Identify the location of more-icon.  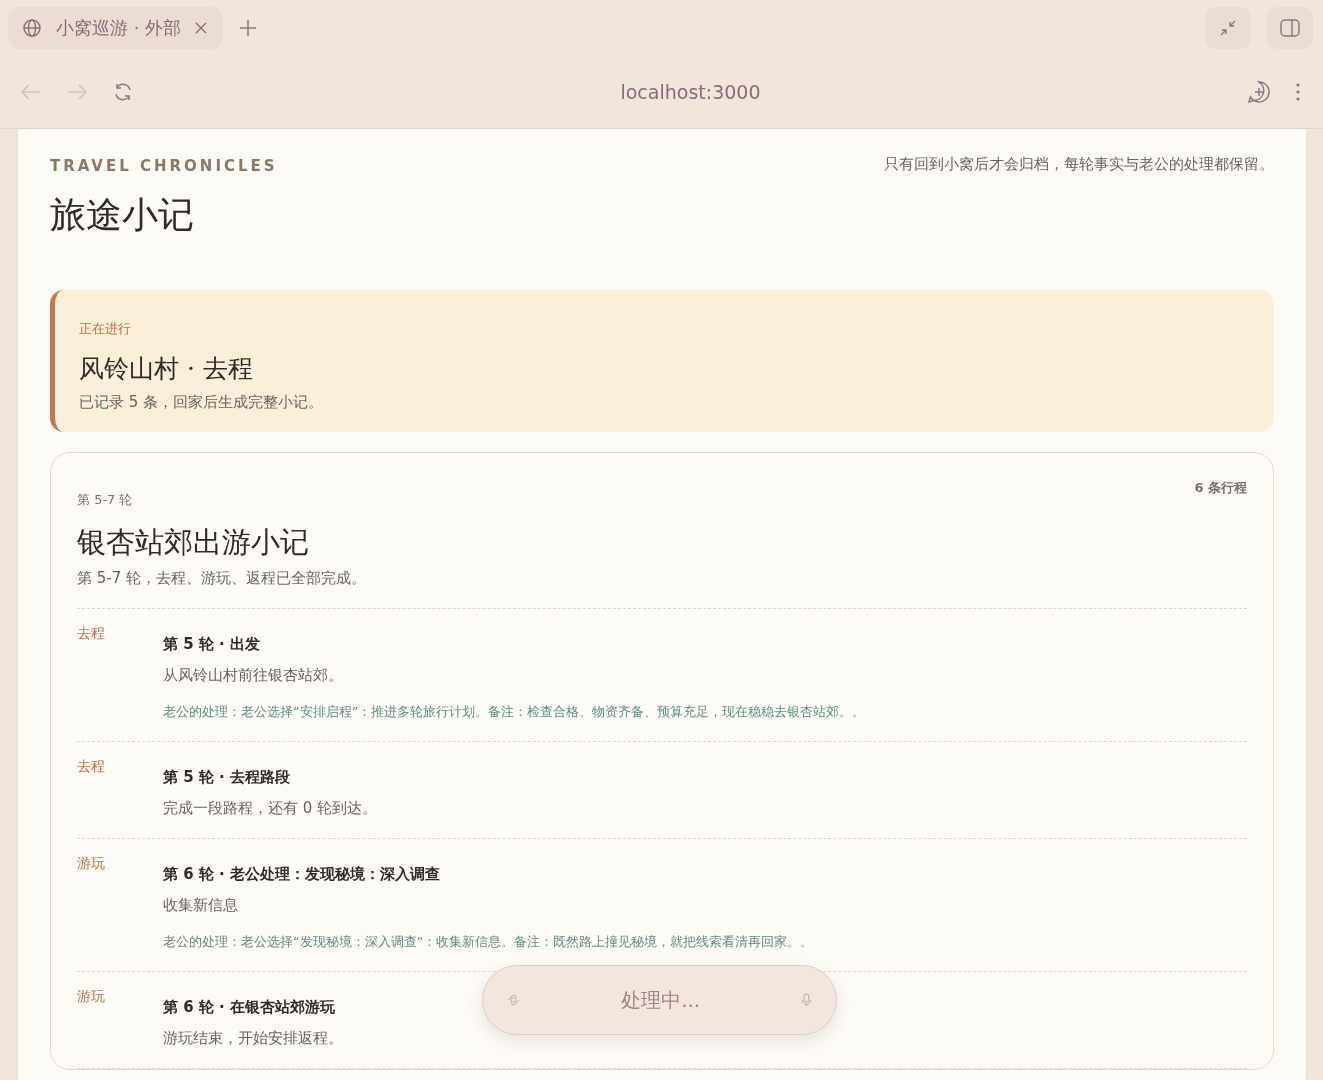
(1298, 92).